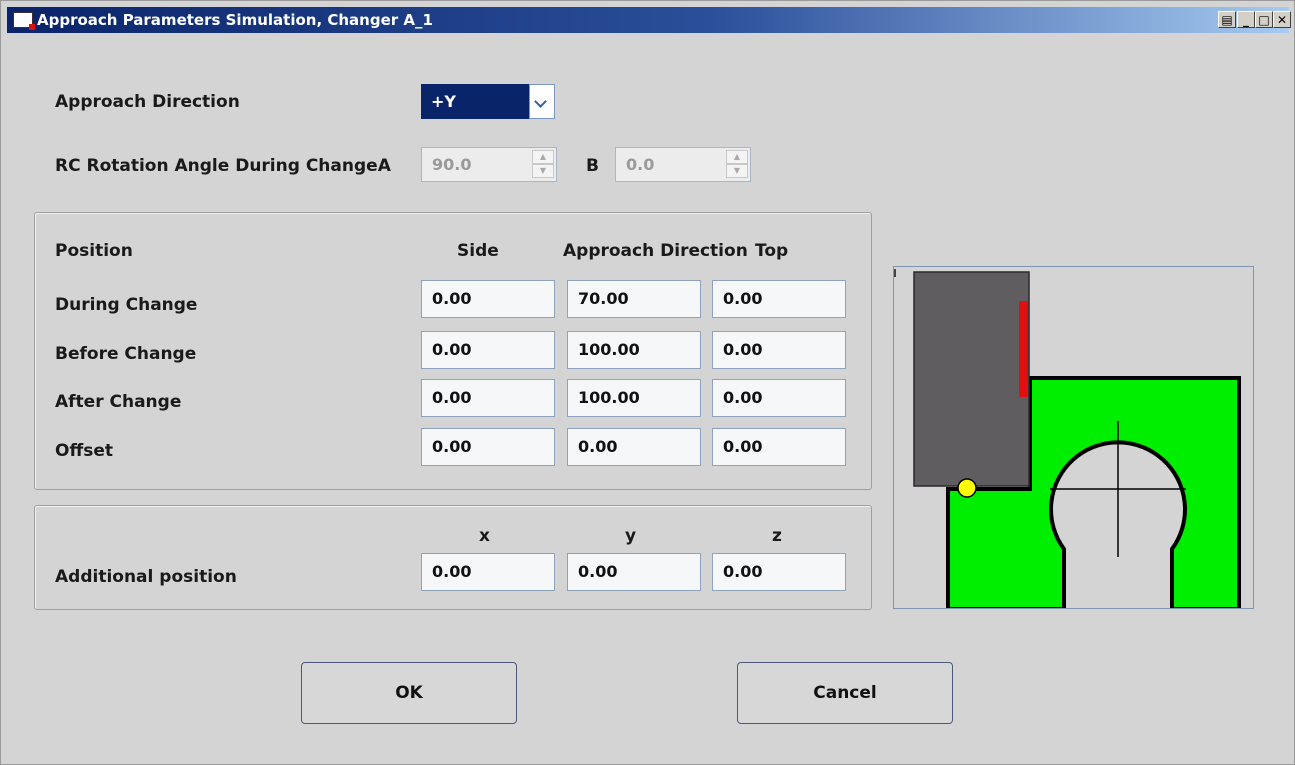  Describe the element at coordinates (634, 350) in the screenshot. I see `before-change-approach-field: 100.00` at that location.